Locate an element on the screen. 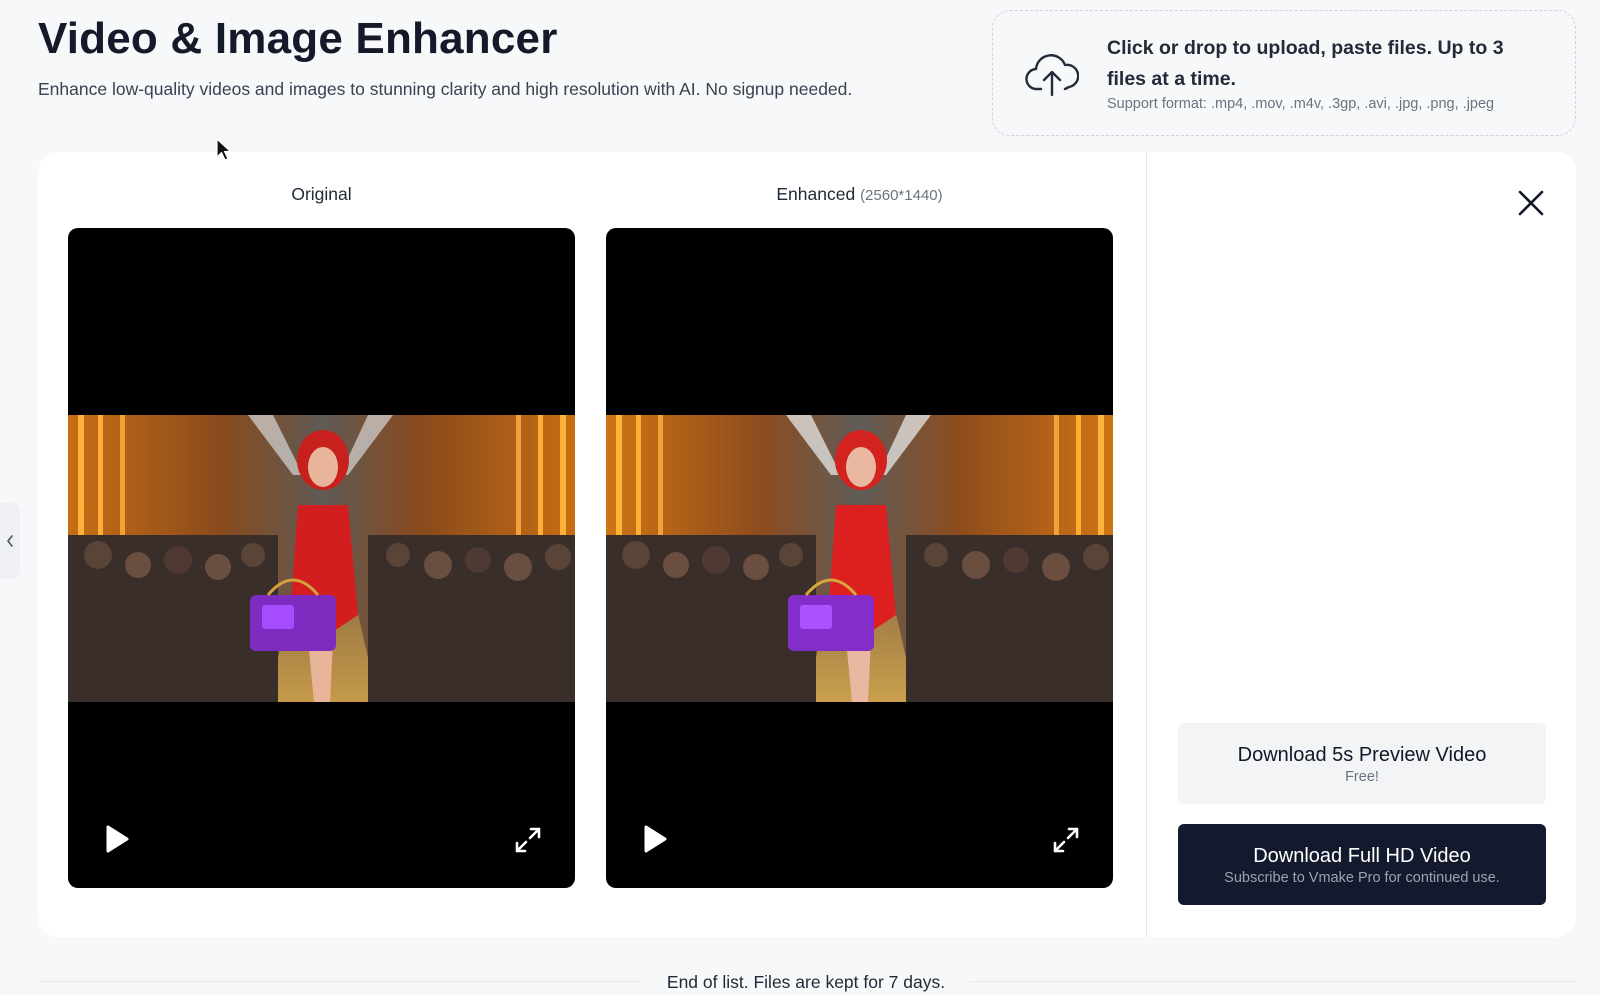 The height and width of the screenshot is (995, 1600). panel-divider is located at coordinates (1146, 544).